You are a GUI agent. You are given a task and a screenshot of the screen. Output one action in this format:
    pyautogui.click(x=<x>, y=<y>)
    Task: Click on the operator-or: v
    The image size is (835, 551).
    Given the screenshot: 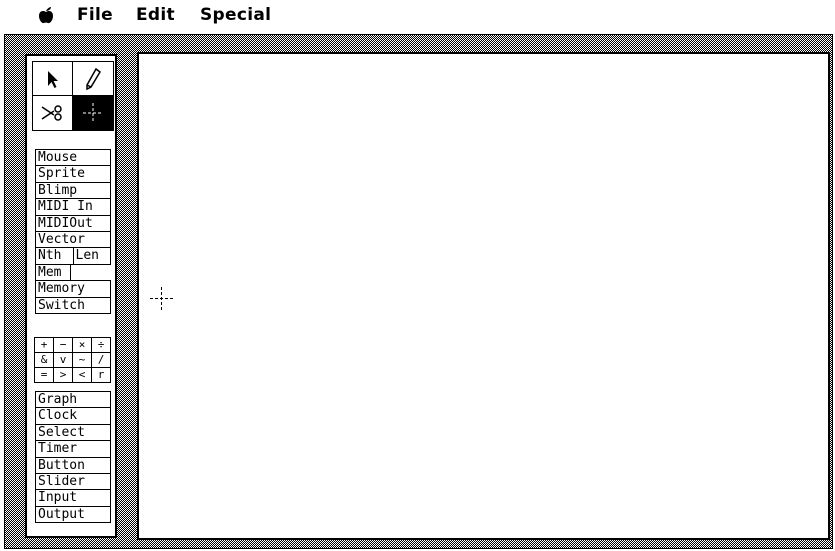 What is the action you would take?
    pyautogui.click(x=63, y=360)
    